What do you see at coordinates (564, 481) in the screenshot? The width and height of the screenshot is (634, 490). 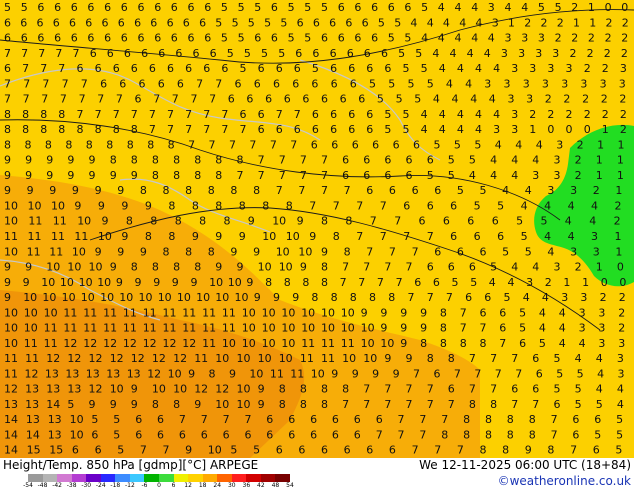 I see `site-credit: ©weatheronline.co.uk` at bounding box center [564, 481].